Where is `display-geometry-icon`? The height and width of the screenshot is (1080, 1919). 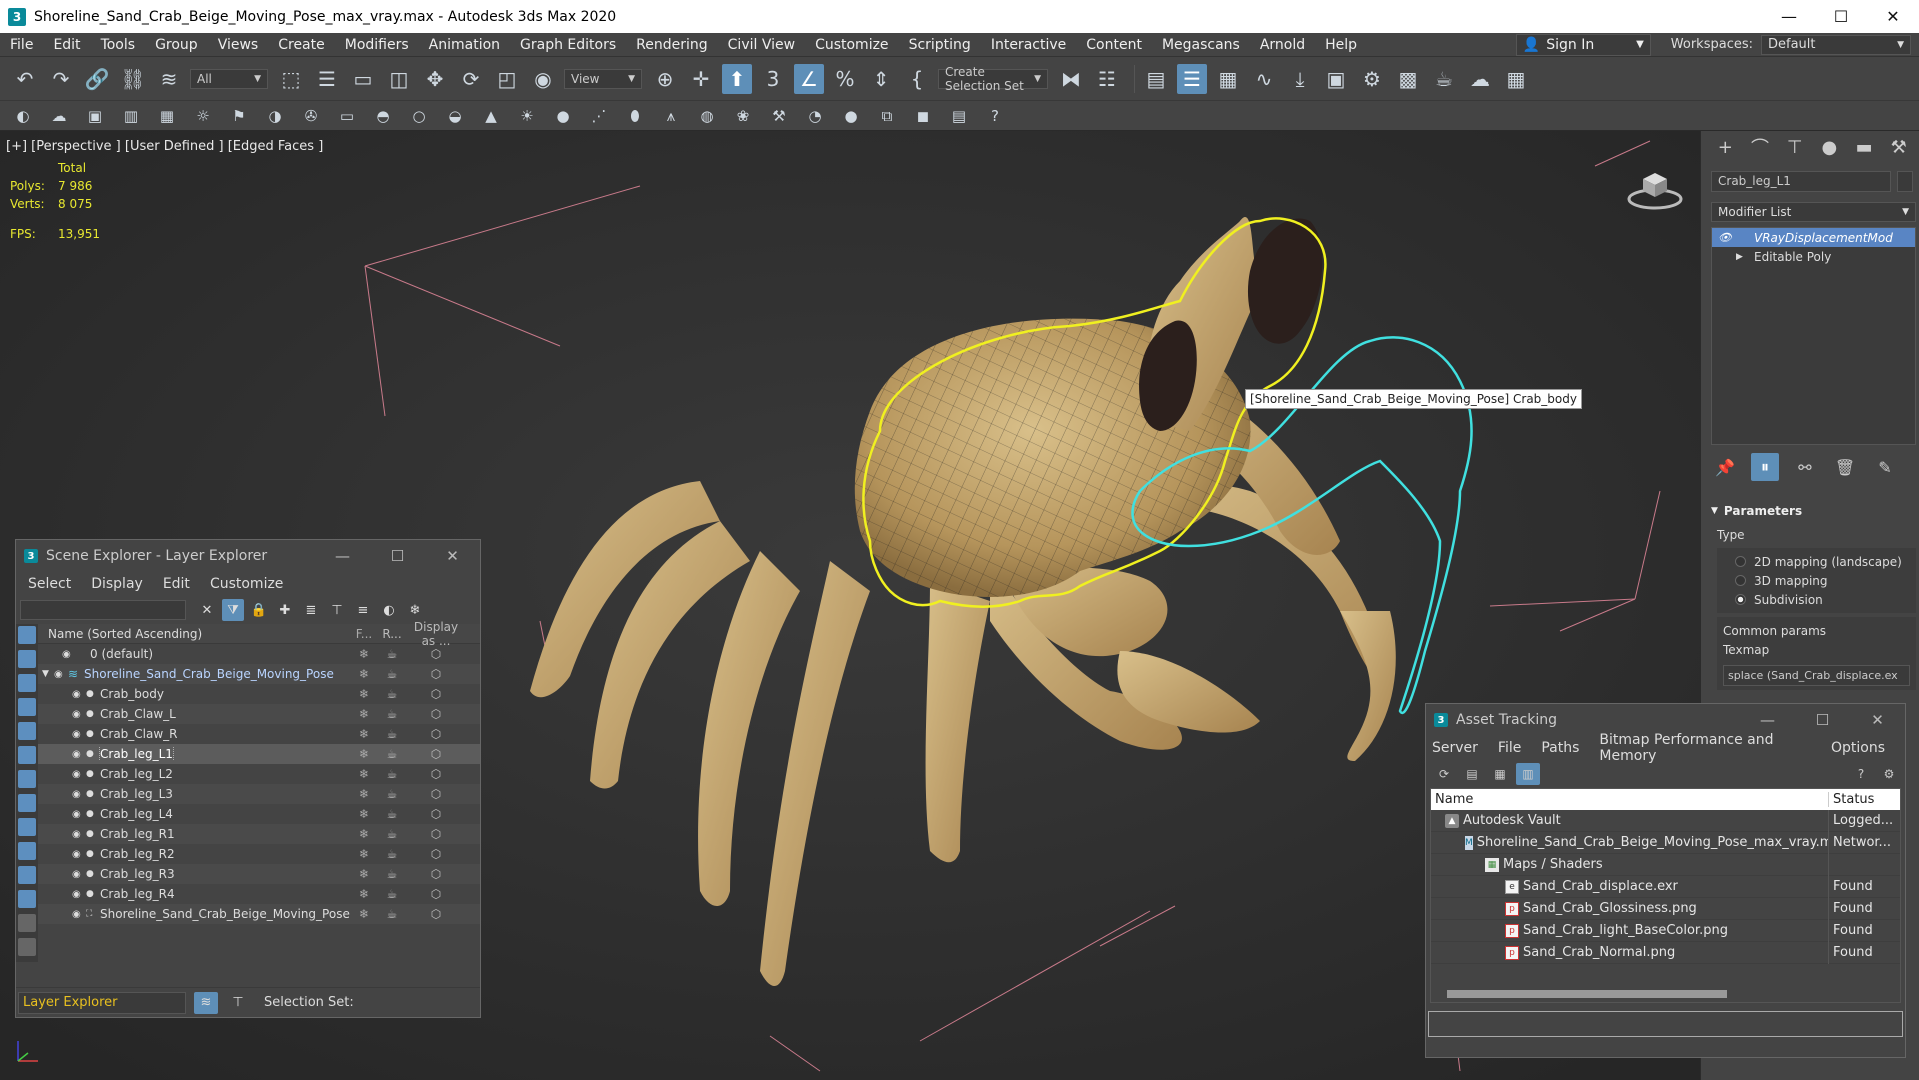
display-geometry-icon is located at coordinates (27, 635).